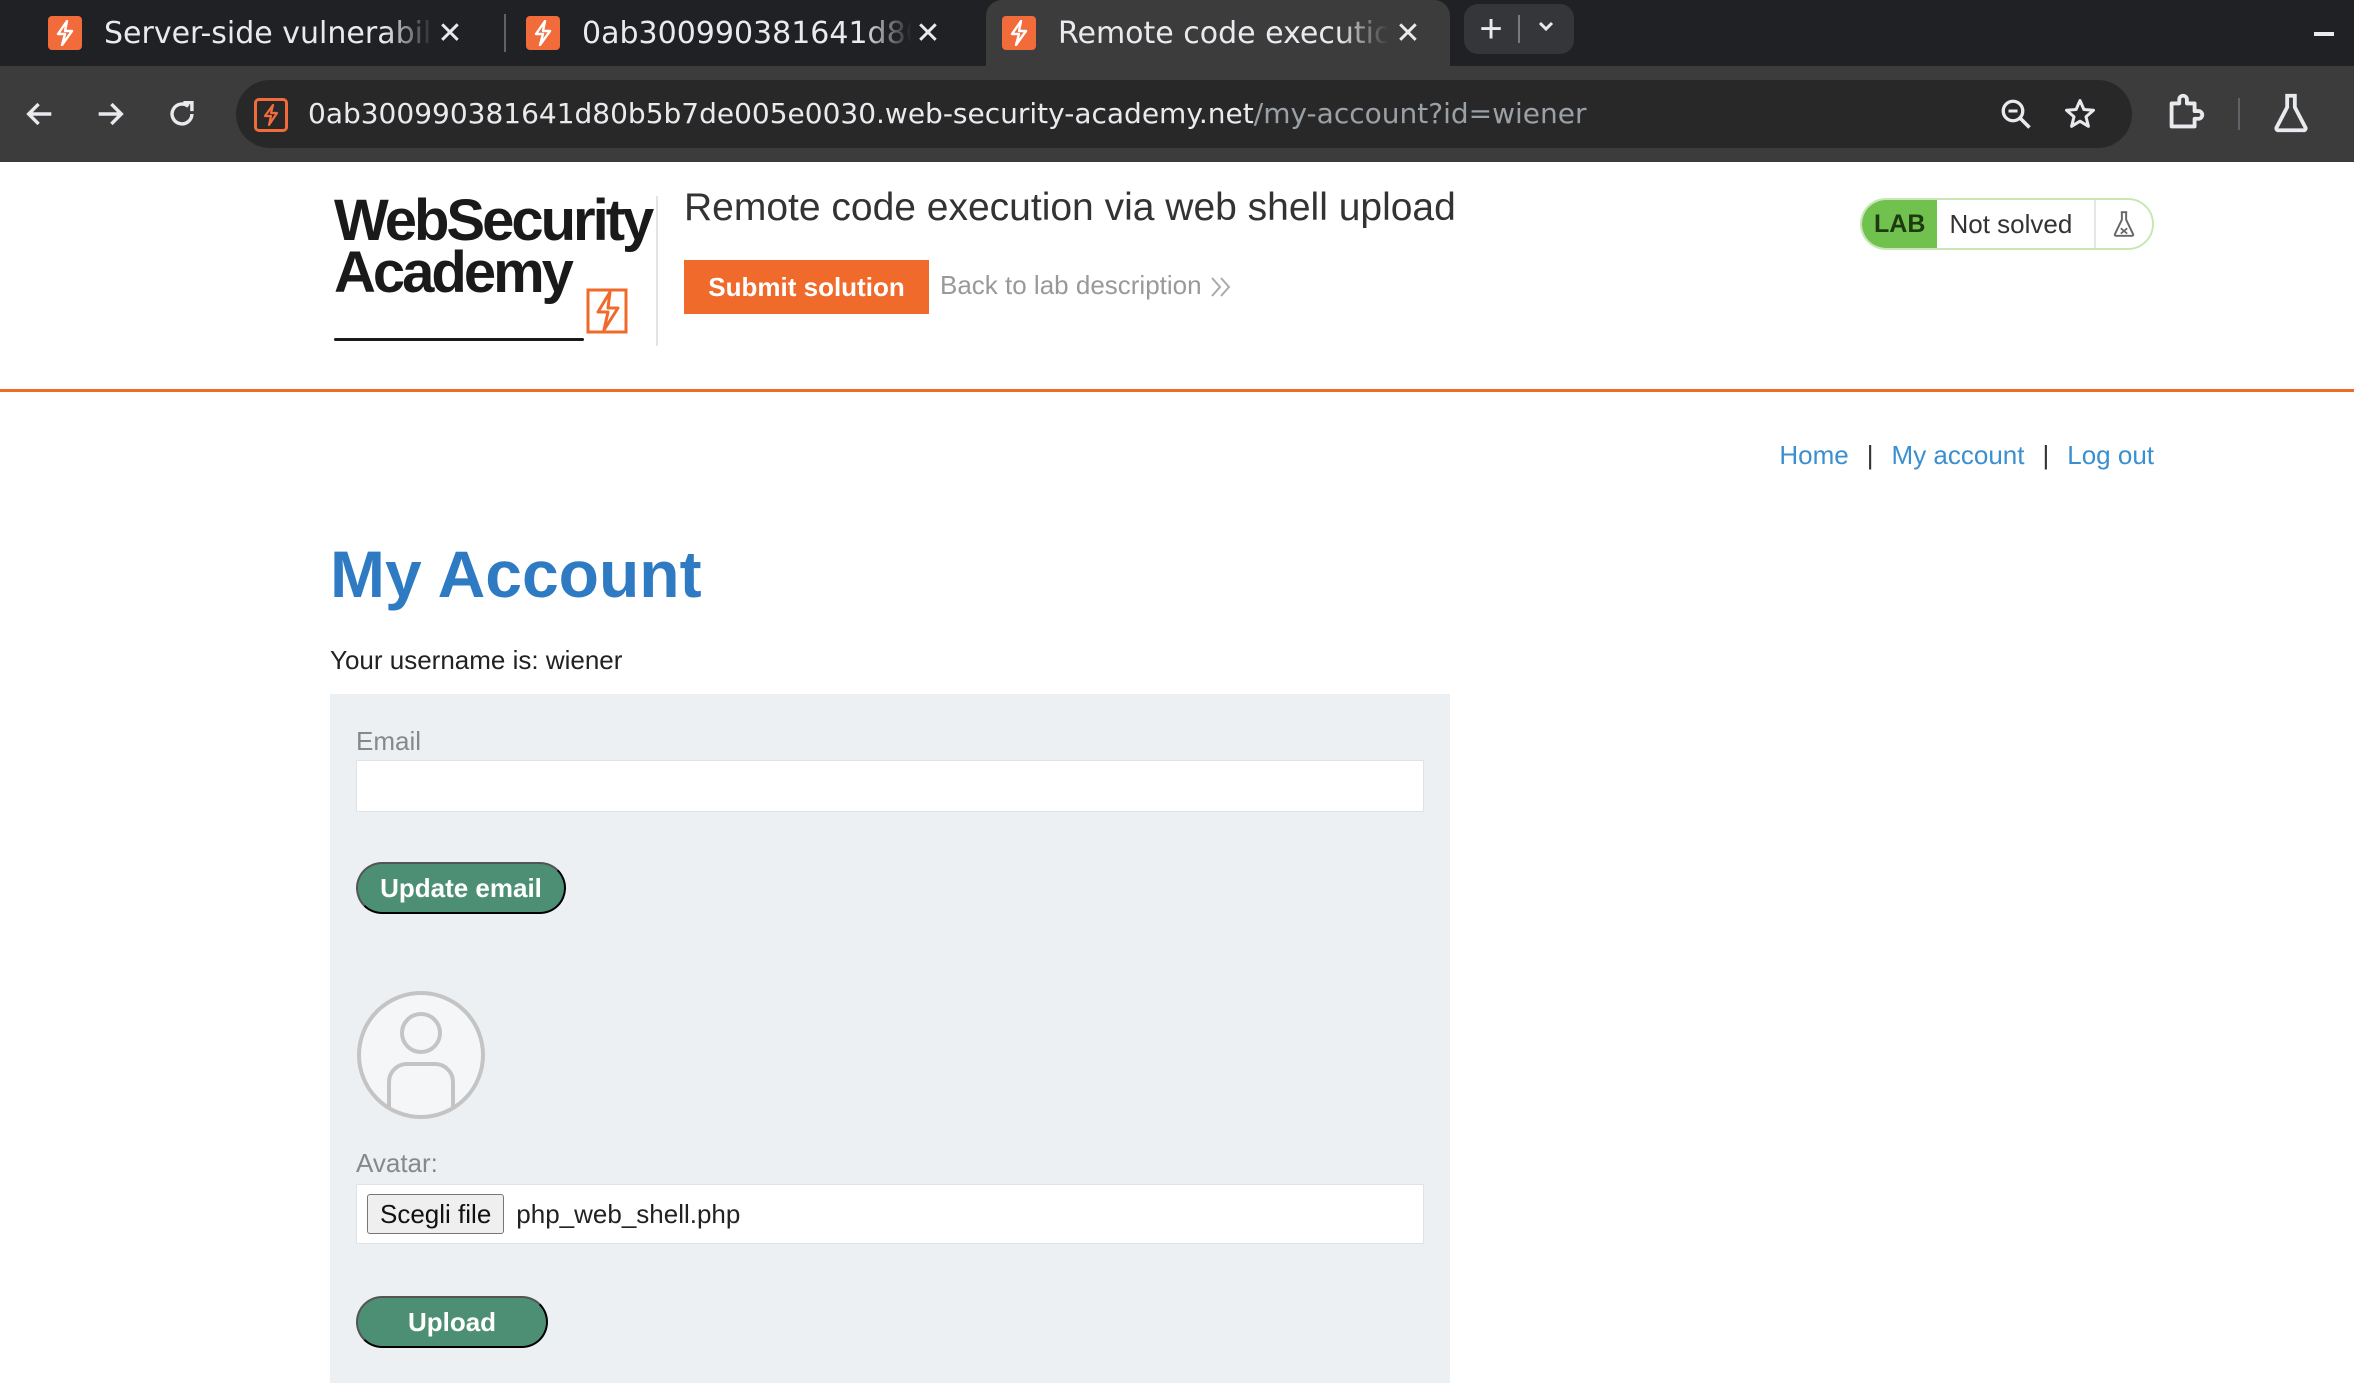  I want to click on lab-status-text: Not solved, so click(2017, 224).